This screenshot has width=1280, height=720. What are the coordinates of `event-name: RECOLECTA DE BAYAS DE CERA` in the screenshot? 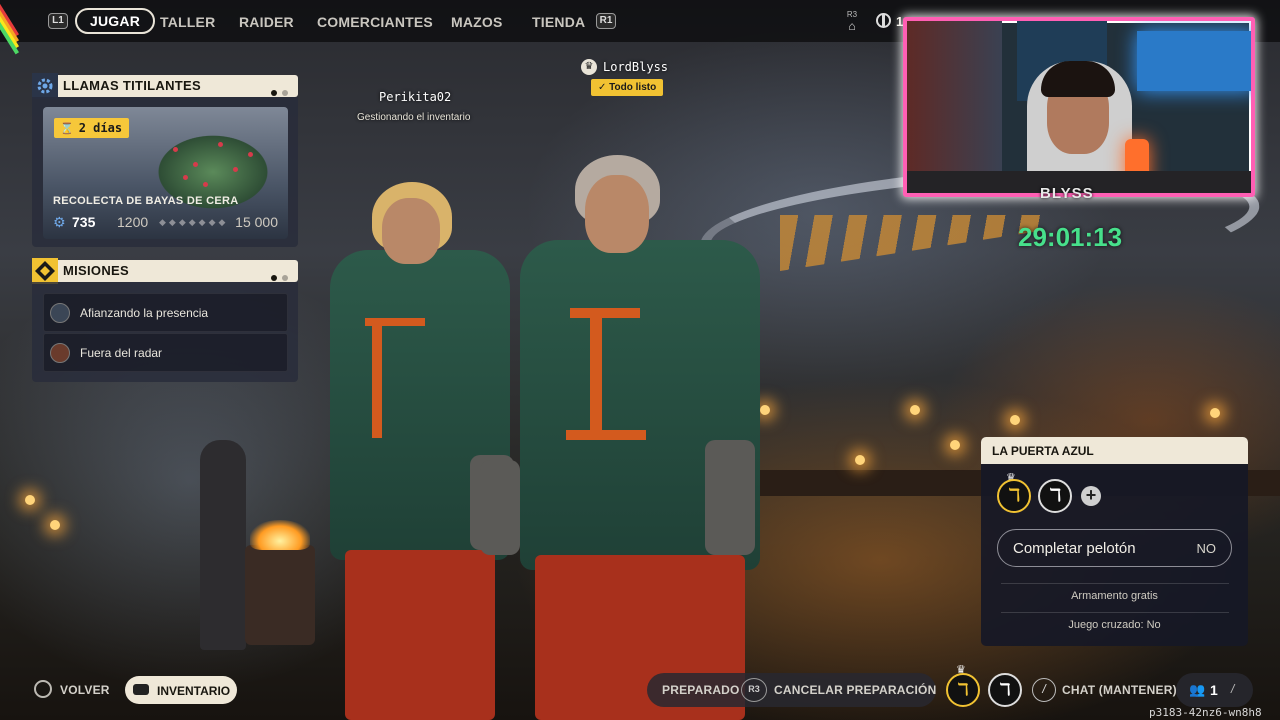 It's located at (146, 201).